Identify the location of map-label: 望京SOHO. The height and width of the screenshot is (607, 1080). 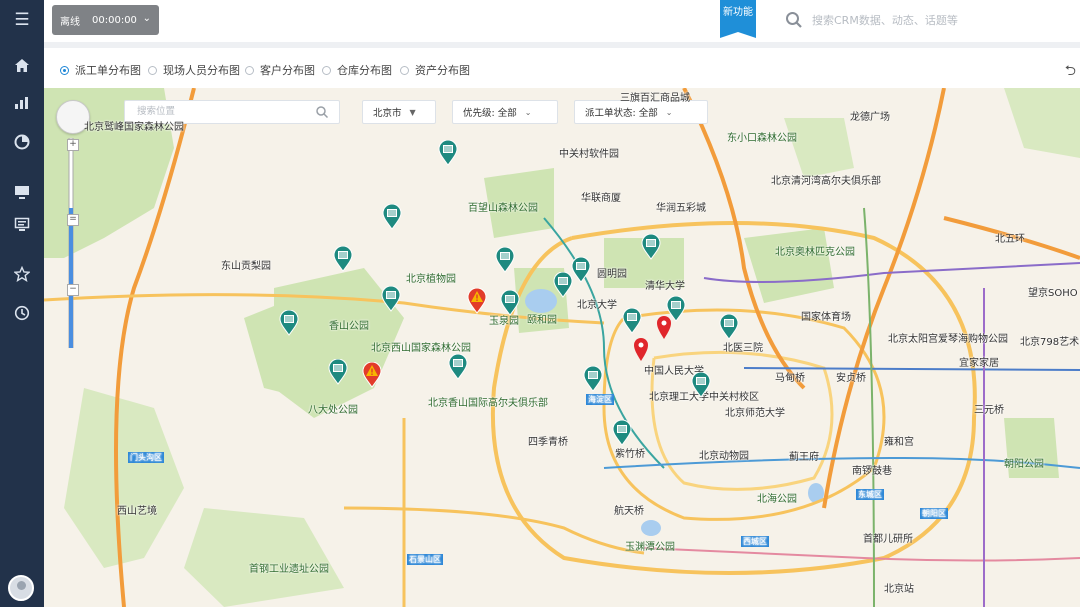
(1053, 293).